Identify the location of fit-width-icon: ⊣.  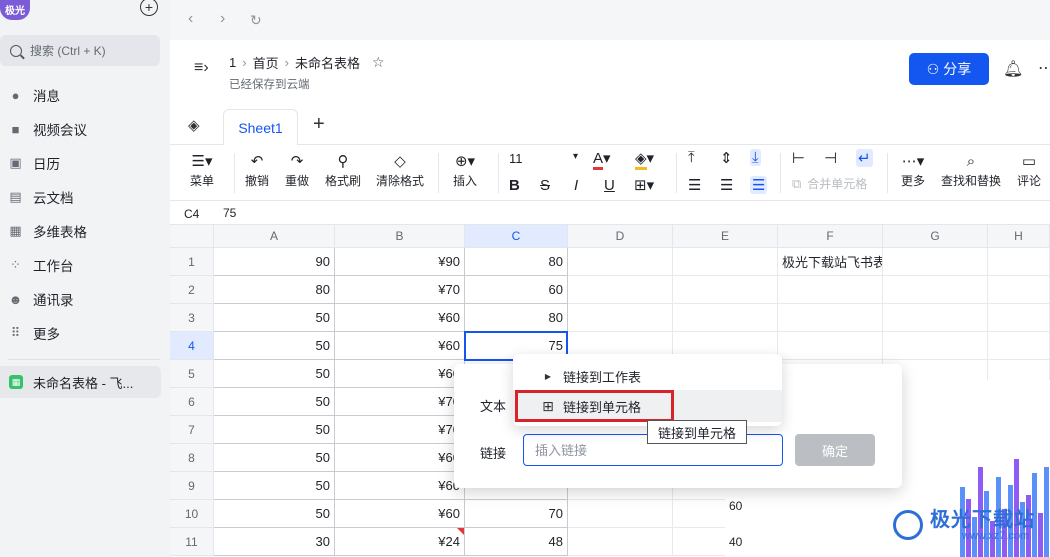
(830, 158).